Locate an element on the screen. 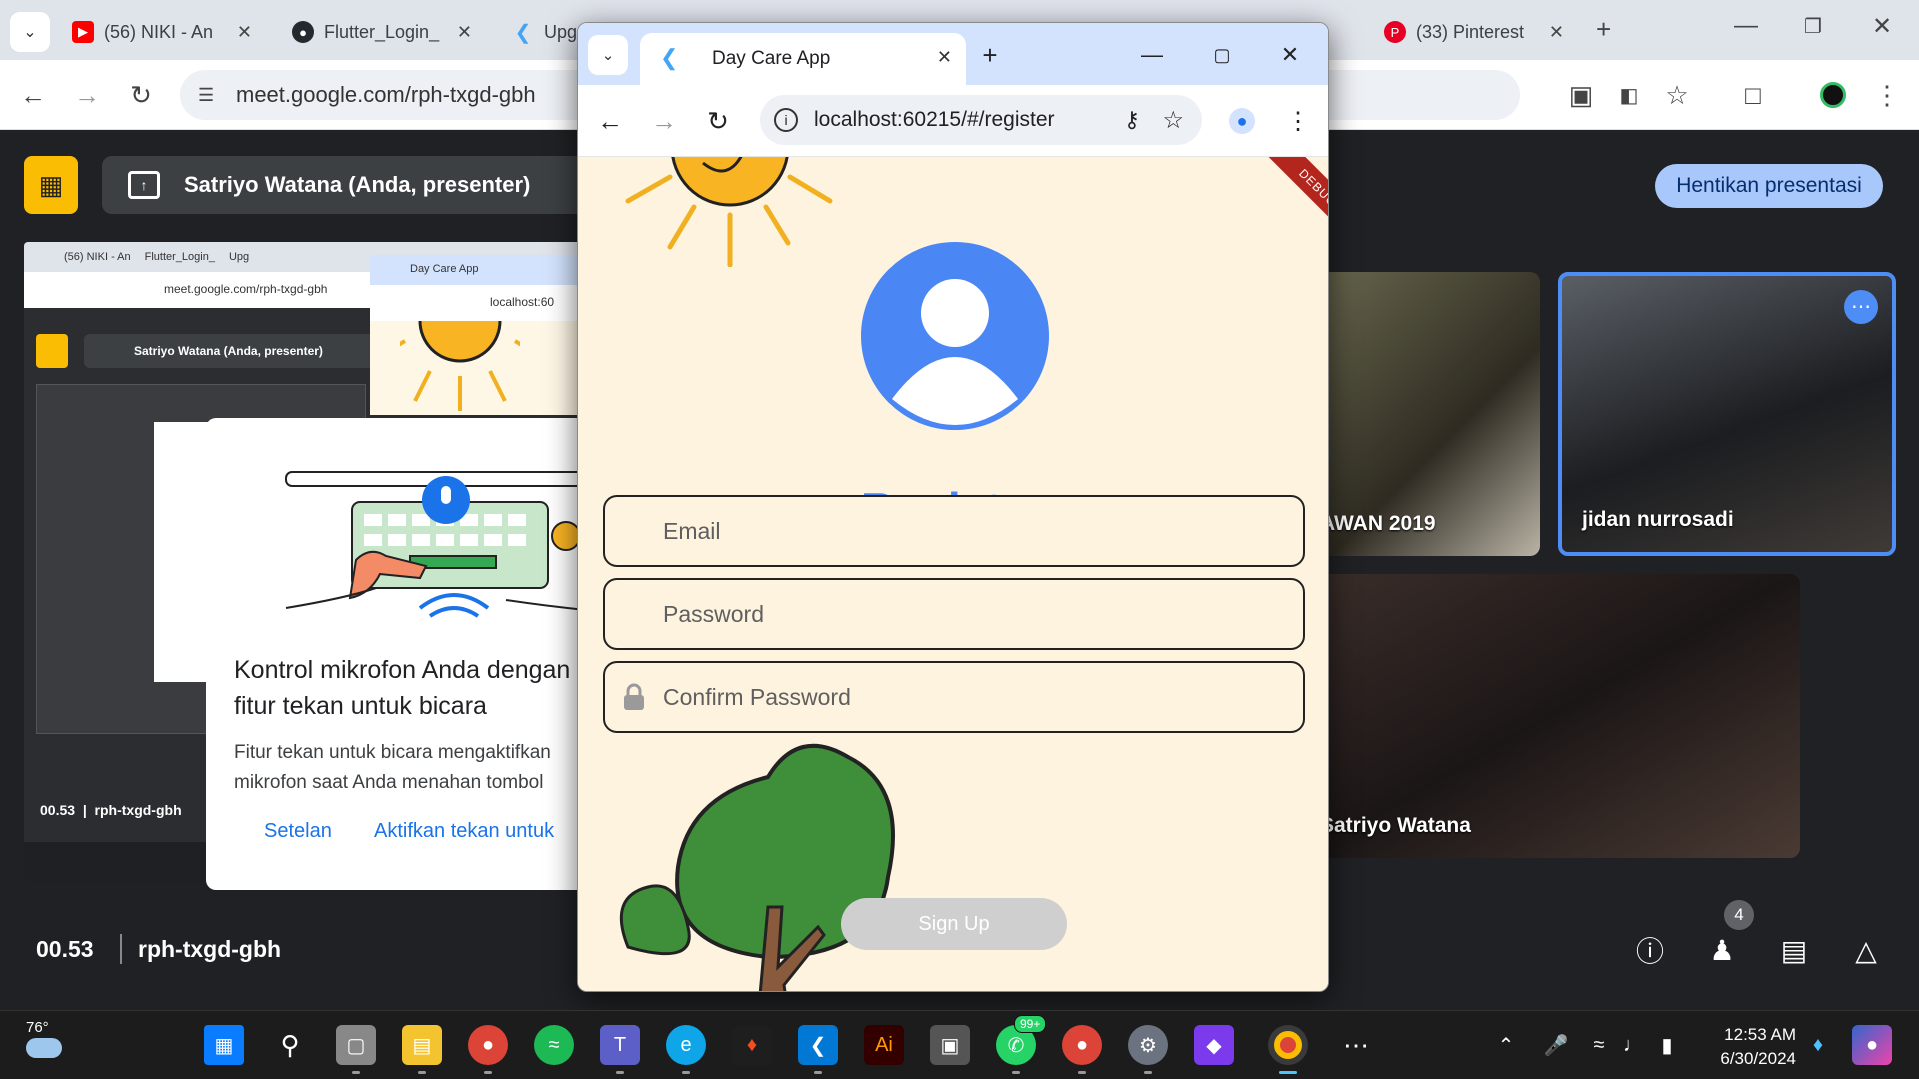 This screenshot has height=1079, width=1919. enable-push-to-talk-link: Aktifkan tekan untuk is located at coordinates (464, 831).